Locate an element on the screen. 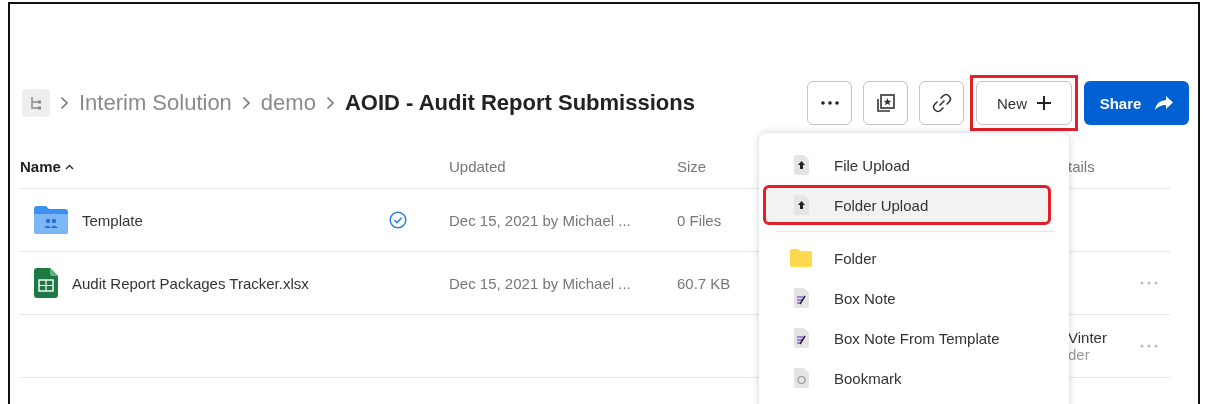 Image resolution: width=1209 pixels, height=404 pixels. plus-icon is located at coordinates (1044, 103).